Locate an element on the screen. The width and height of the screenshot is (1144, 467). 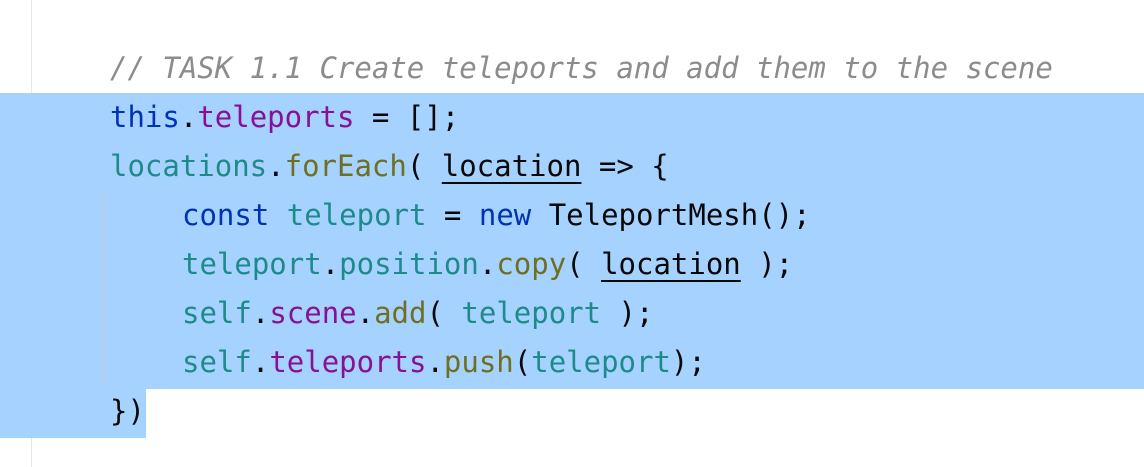
code-line-teleports-push: self.teleports.push(teleport); is located at coordinates (444, 362).